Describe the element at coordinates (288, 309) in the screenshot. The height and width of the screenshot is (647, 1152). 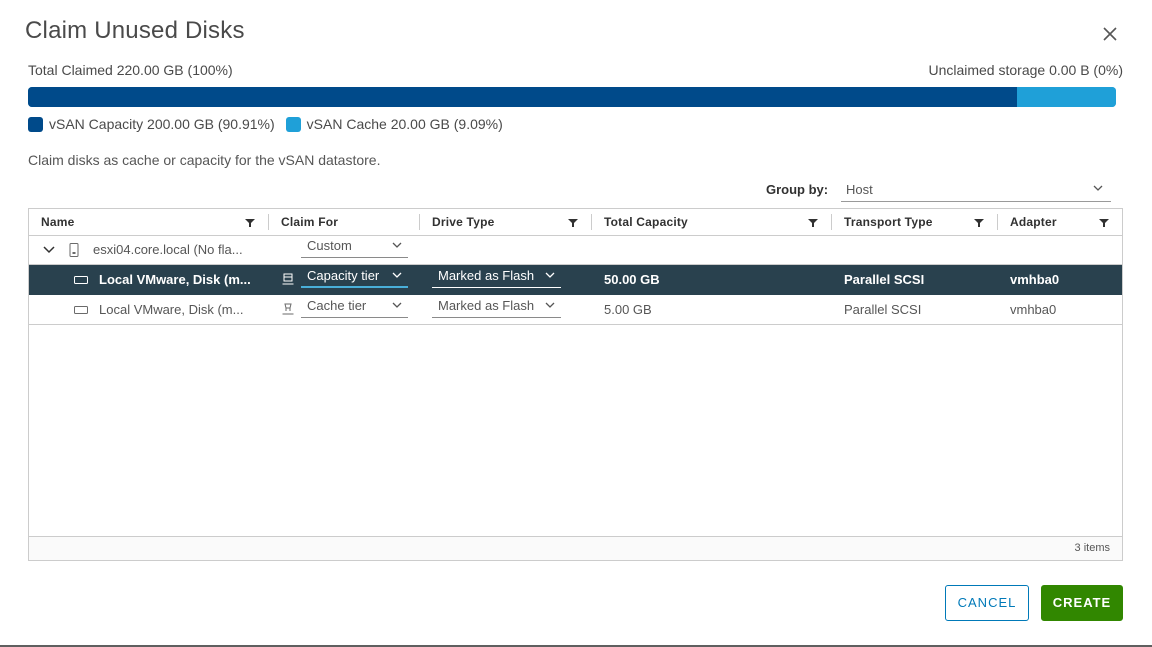
I see `cache-tier-icon` at that location.